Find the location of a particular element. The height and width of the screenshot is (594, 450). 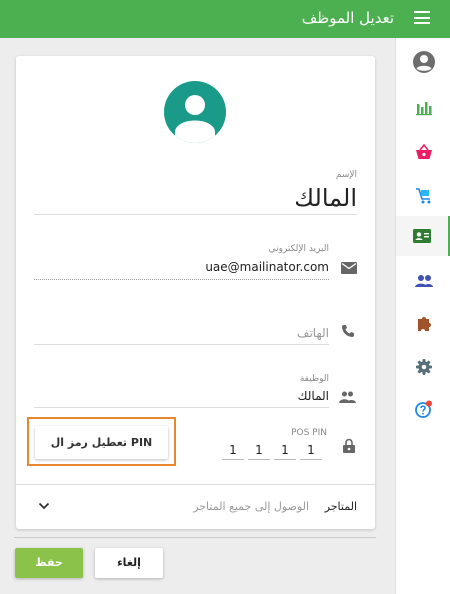

save-button: حفظ is located at coordinates (49, 563).